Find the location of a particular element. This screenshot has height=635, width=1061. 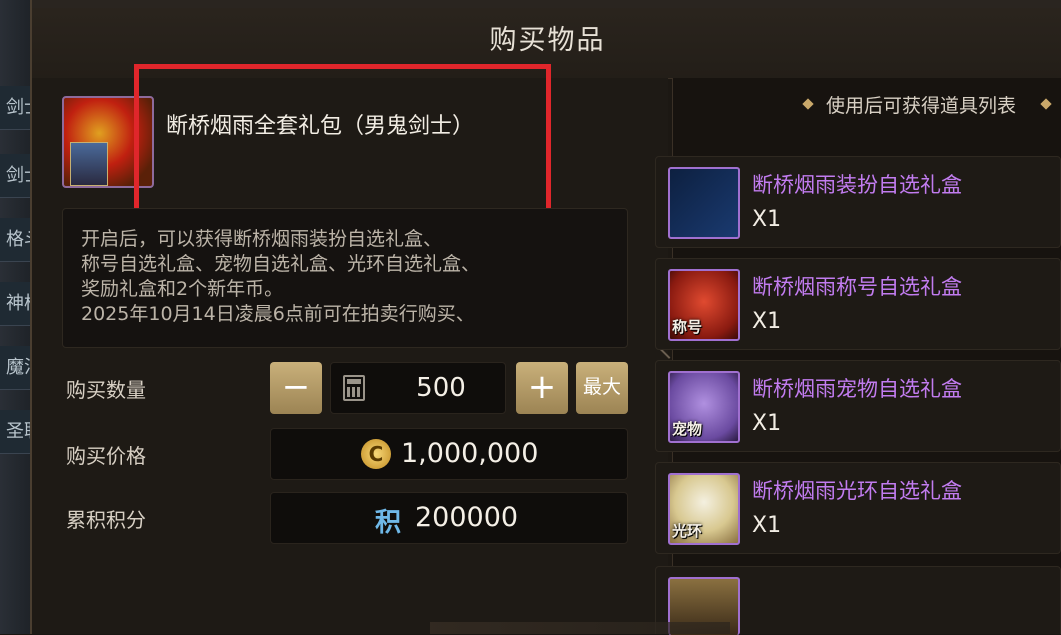

quantity-value: 500 is located at coordinates (441, 388).